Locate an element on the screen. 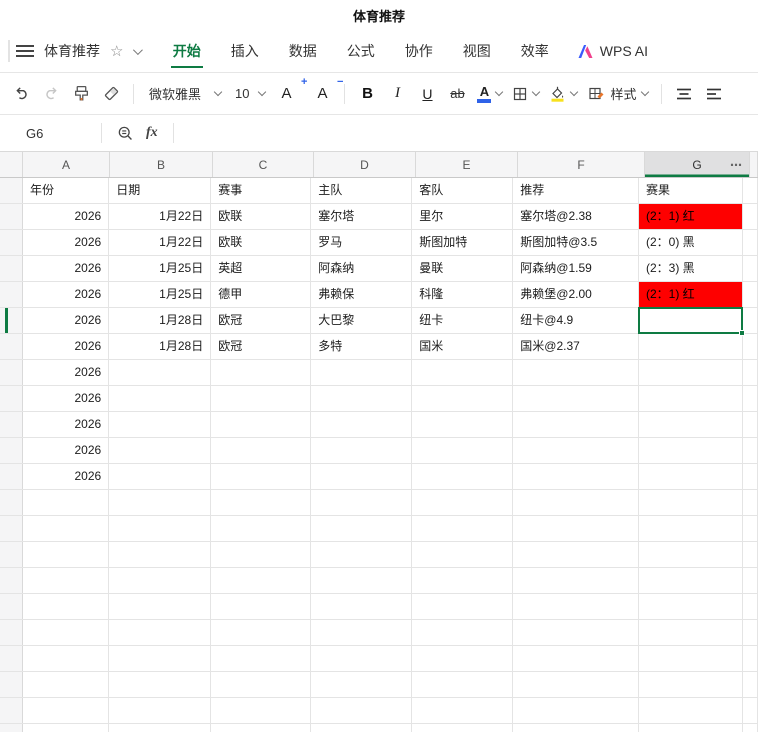 This screenshot has height=732, width=758. cell-F18 is located at coordinates (576, 632).